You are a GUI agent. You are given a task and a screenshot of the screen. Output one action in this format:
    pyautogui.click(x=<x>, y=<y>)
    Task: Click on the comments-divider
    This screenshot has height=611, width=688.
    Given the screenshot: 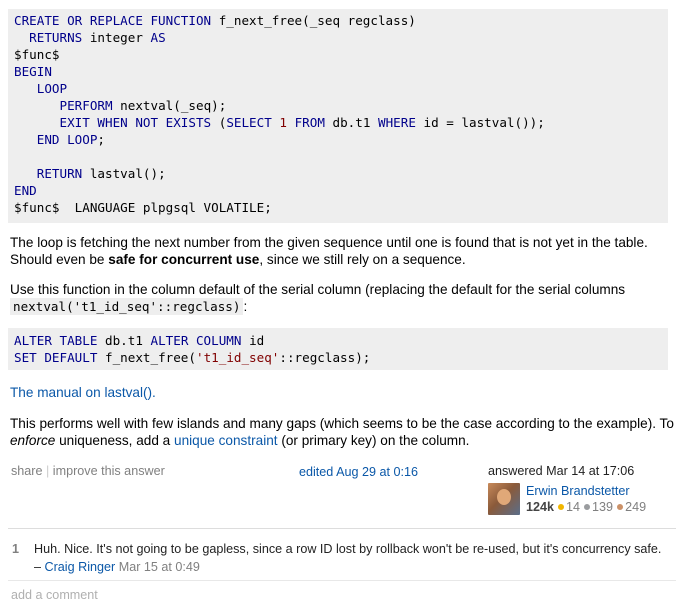 What is the action you would take?
    pyautogui.click(x=342, y=528)
    